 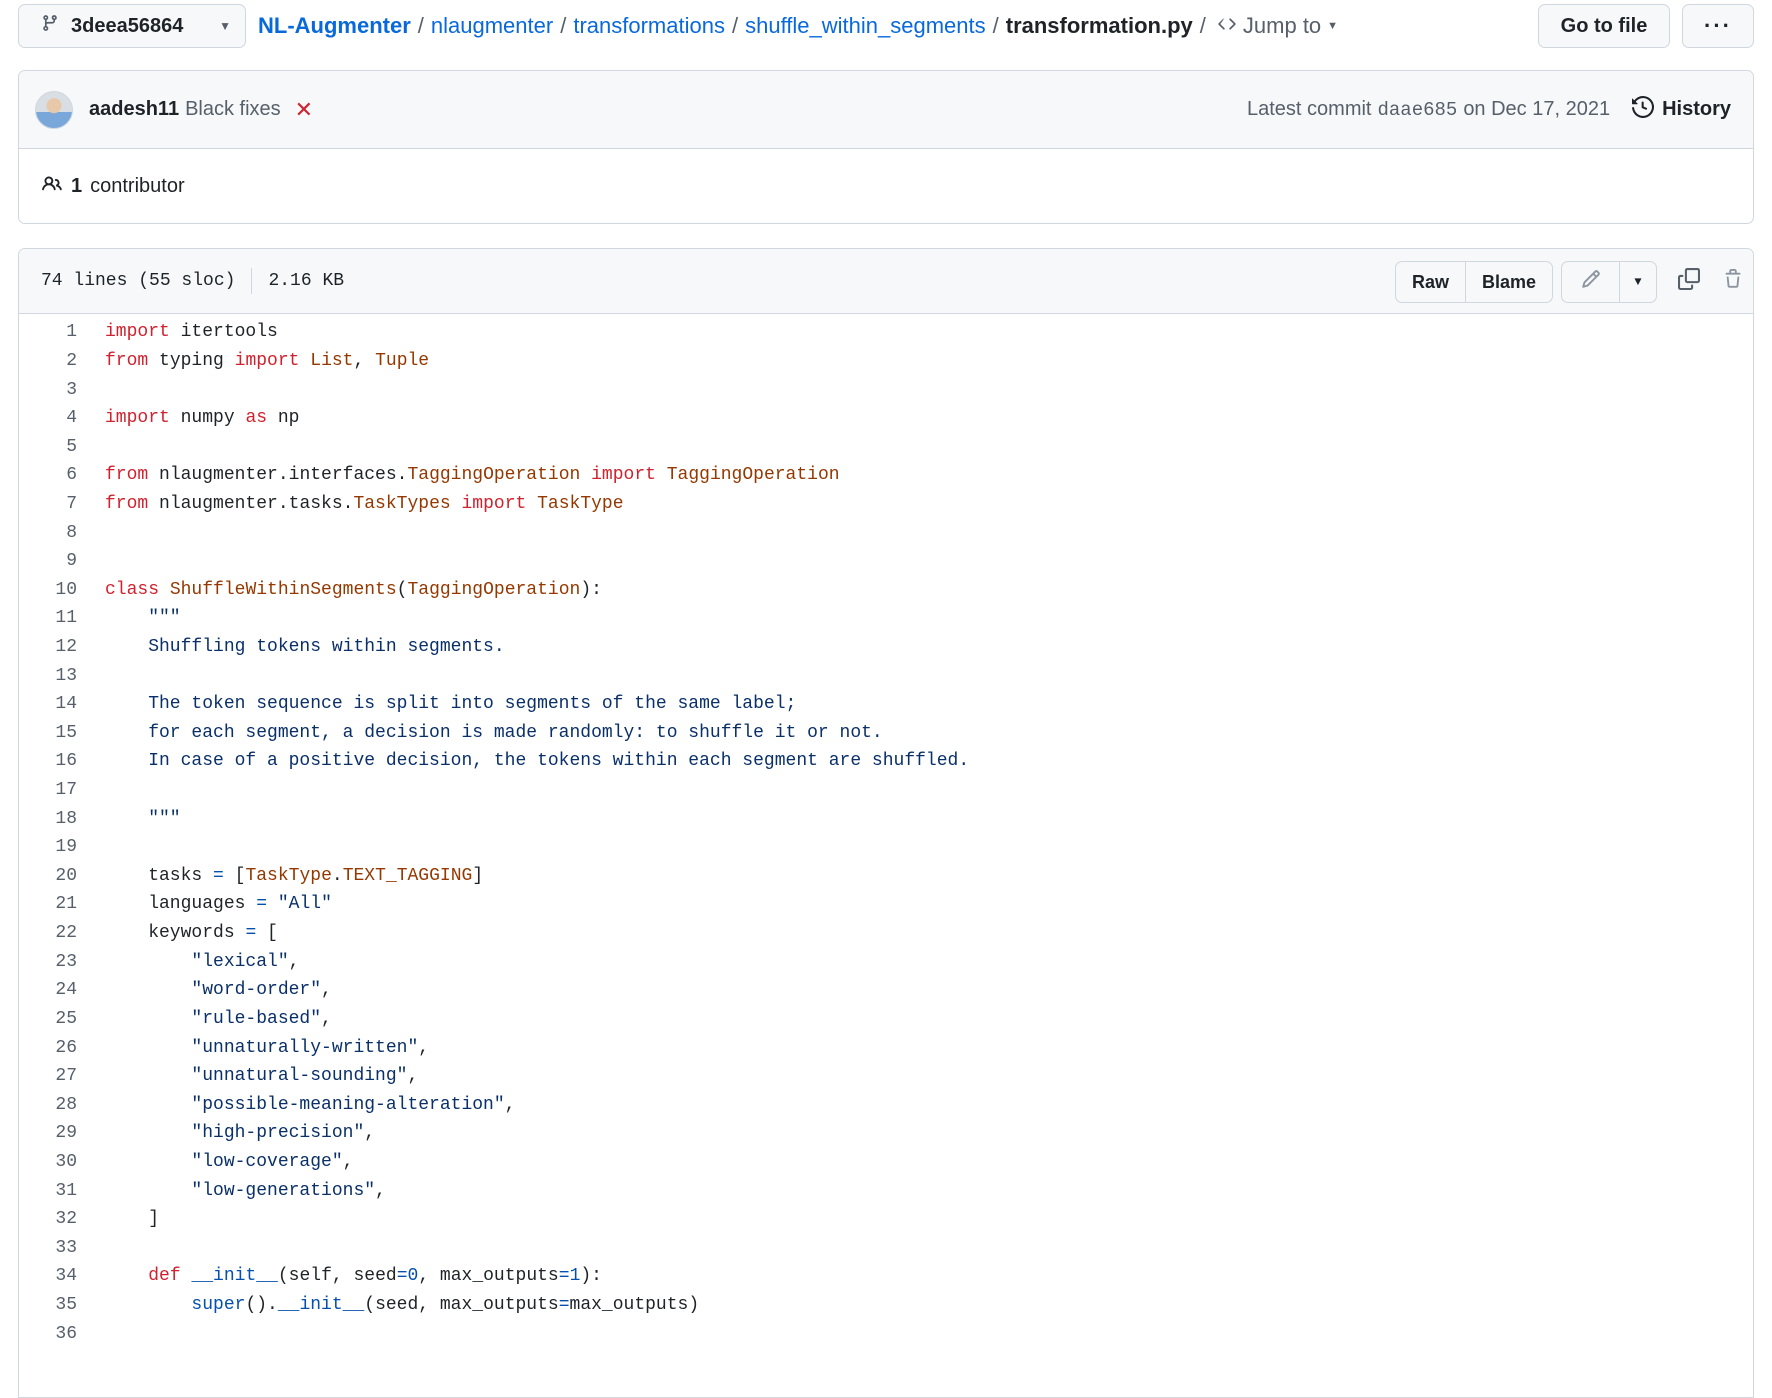 I want to click on line-number: 34, so click(x=48, y=1276).